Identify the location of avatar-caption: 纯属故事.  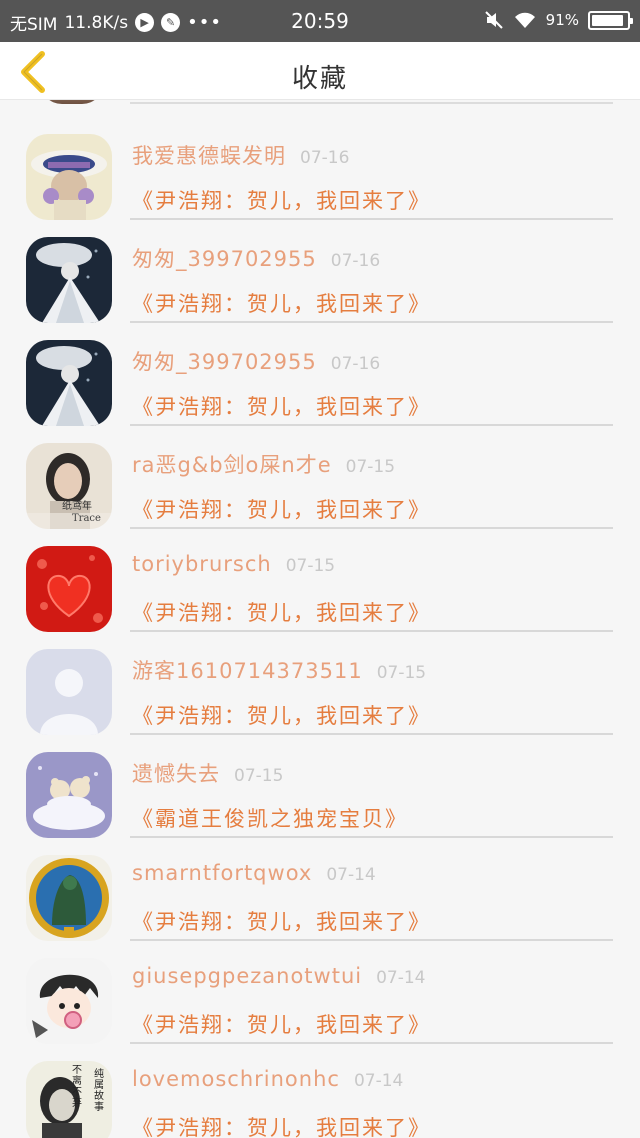
(99, 1091).